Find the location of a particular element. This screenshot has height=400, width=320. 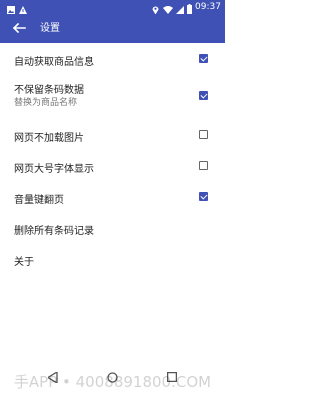

app-bar: 设置 is located at coordinates (112, 28).